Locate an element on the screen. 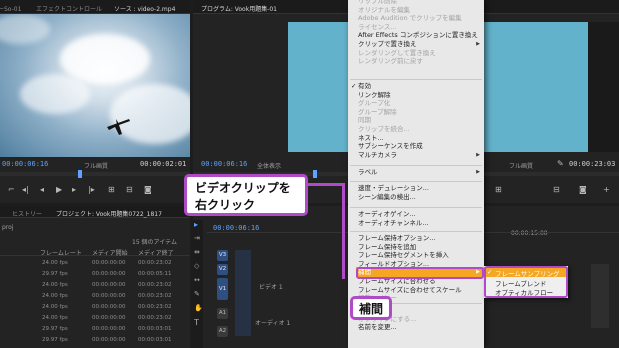 The image size is (619, 348). track-a1-name: オーディオ 1 is located at coordinates (273, 323).